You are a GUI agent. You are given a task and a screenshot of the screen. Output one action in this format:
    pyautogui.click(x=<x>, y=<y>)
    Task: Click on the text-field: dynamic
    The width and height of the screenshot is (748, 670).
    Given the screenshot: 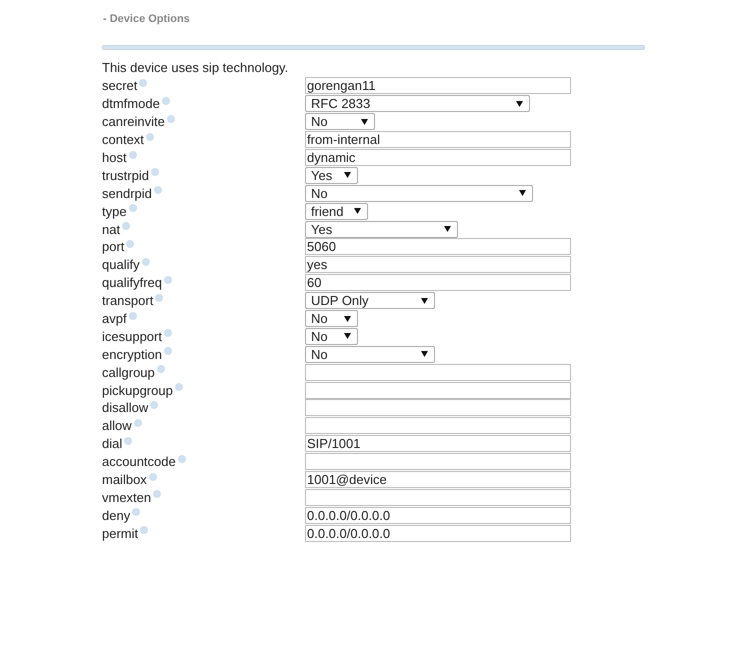 What is the action you would take?
    pyautogui.click(x=438, y=157)
    